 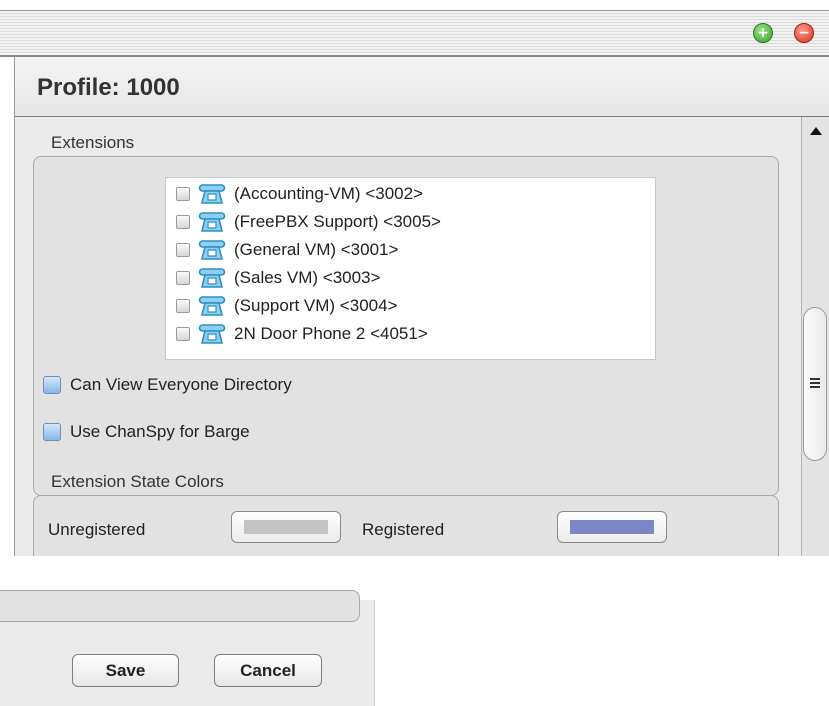 I want to click on plus-glyph: +, so click(x=763, y=33).